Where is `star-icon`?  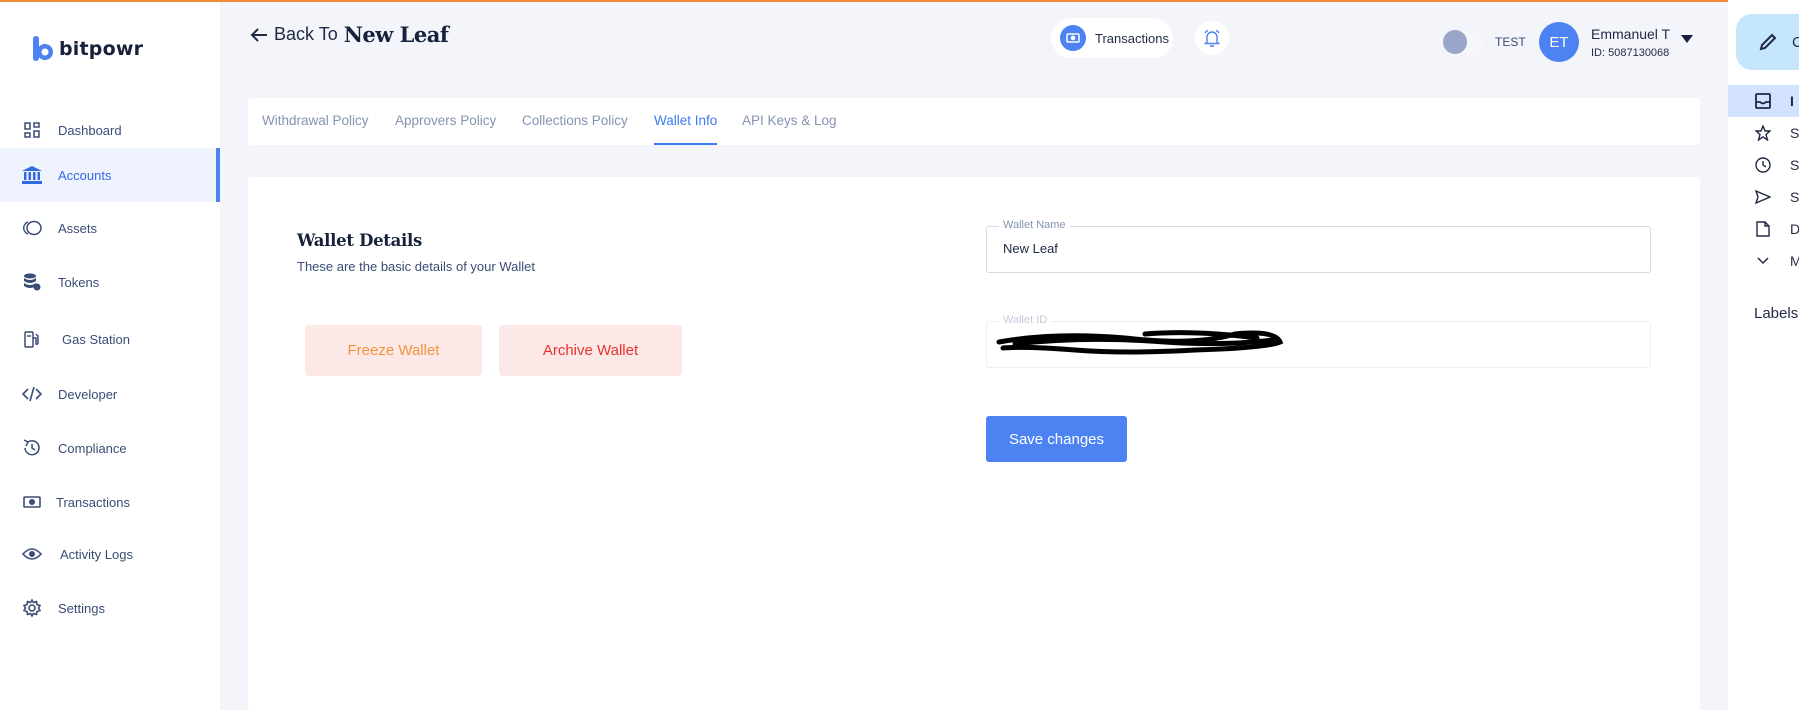
star-icon is located at coordinates (1763, 133).